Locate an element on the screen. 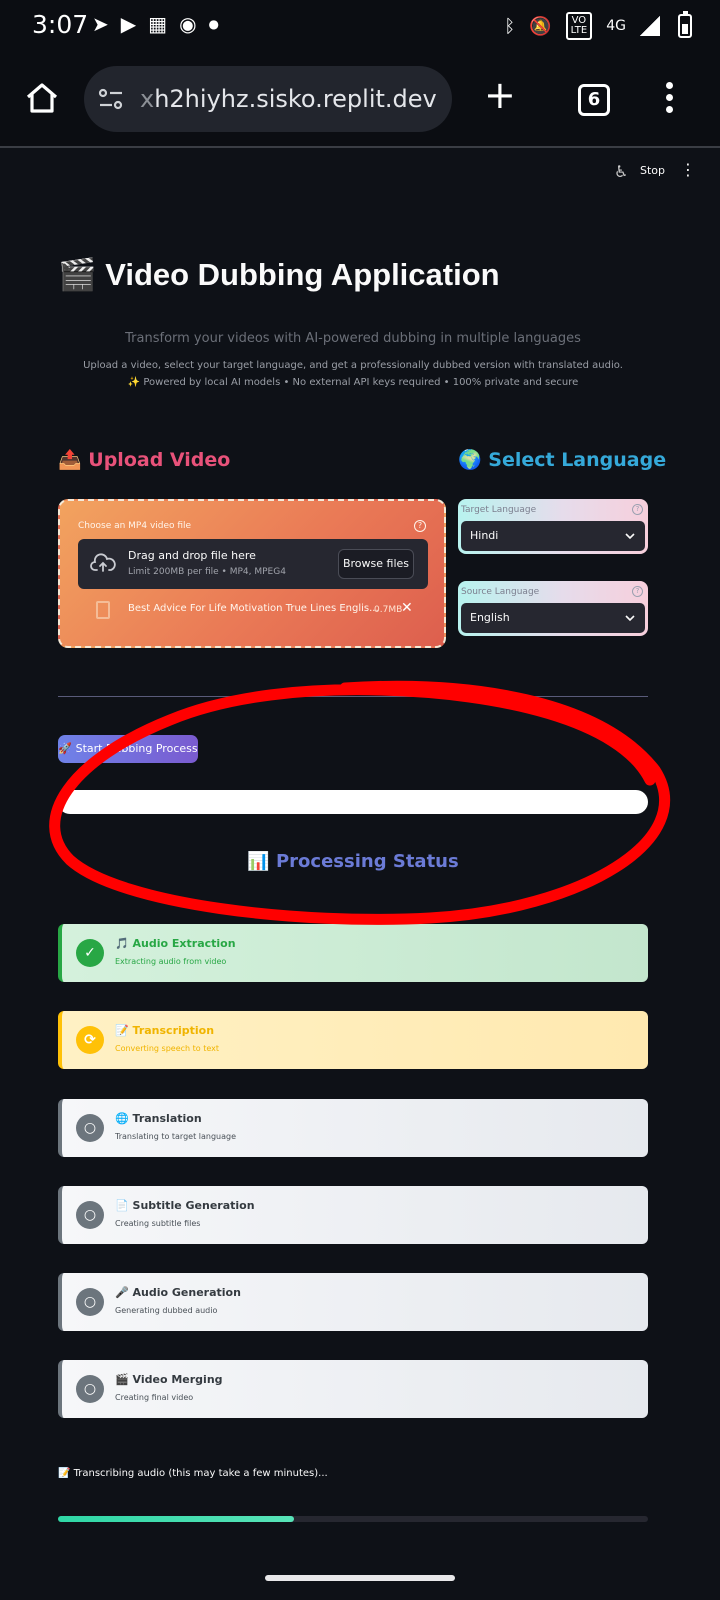  system-icons: ᛒ 🔕 VO LTE 4G is located at coordinates (582, 26).